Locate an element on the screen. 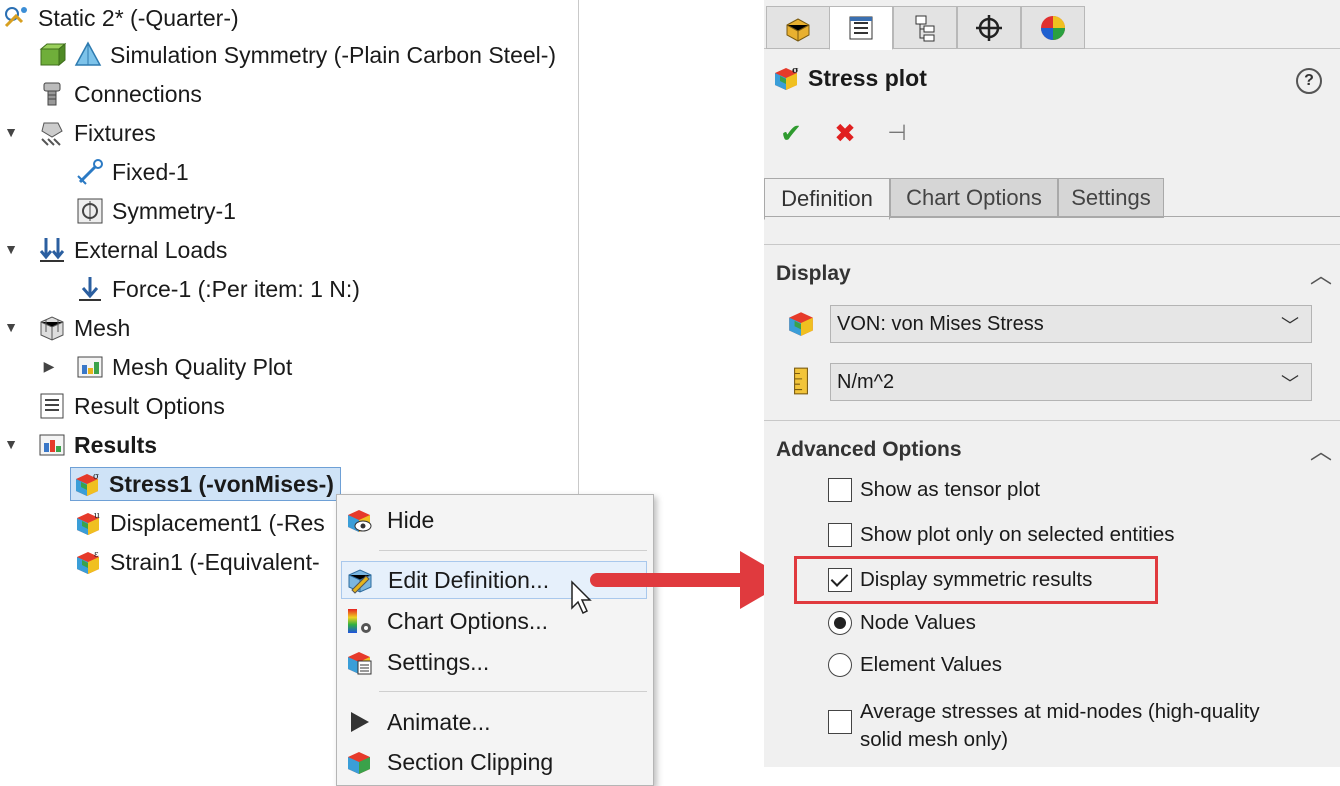  tree-item-fixtures: Fixtures is located at coordinates (97, 133).